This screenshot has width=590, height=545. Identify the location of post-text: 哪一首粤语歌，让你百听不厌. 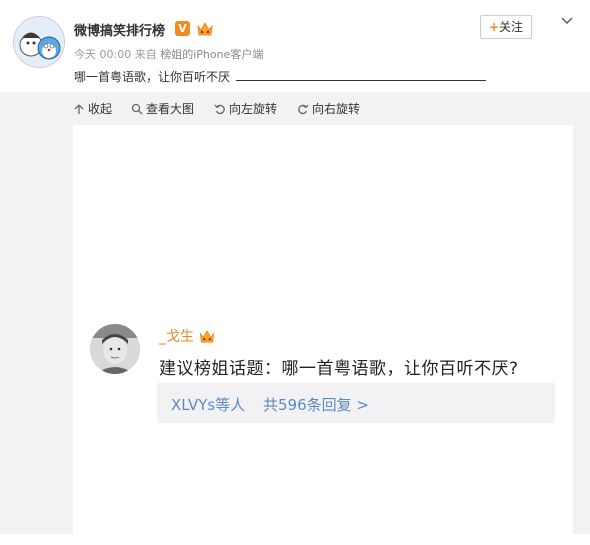
(280, 76).